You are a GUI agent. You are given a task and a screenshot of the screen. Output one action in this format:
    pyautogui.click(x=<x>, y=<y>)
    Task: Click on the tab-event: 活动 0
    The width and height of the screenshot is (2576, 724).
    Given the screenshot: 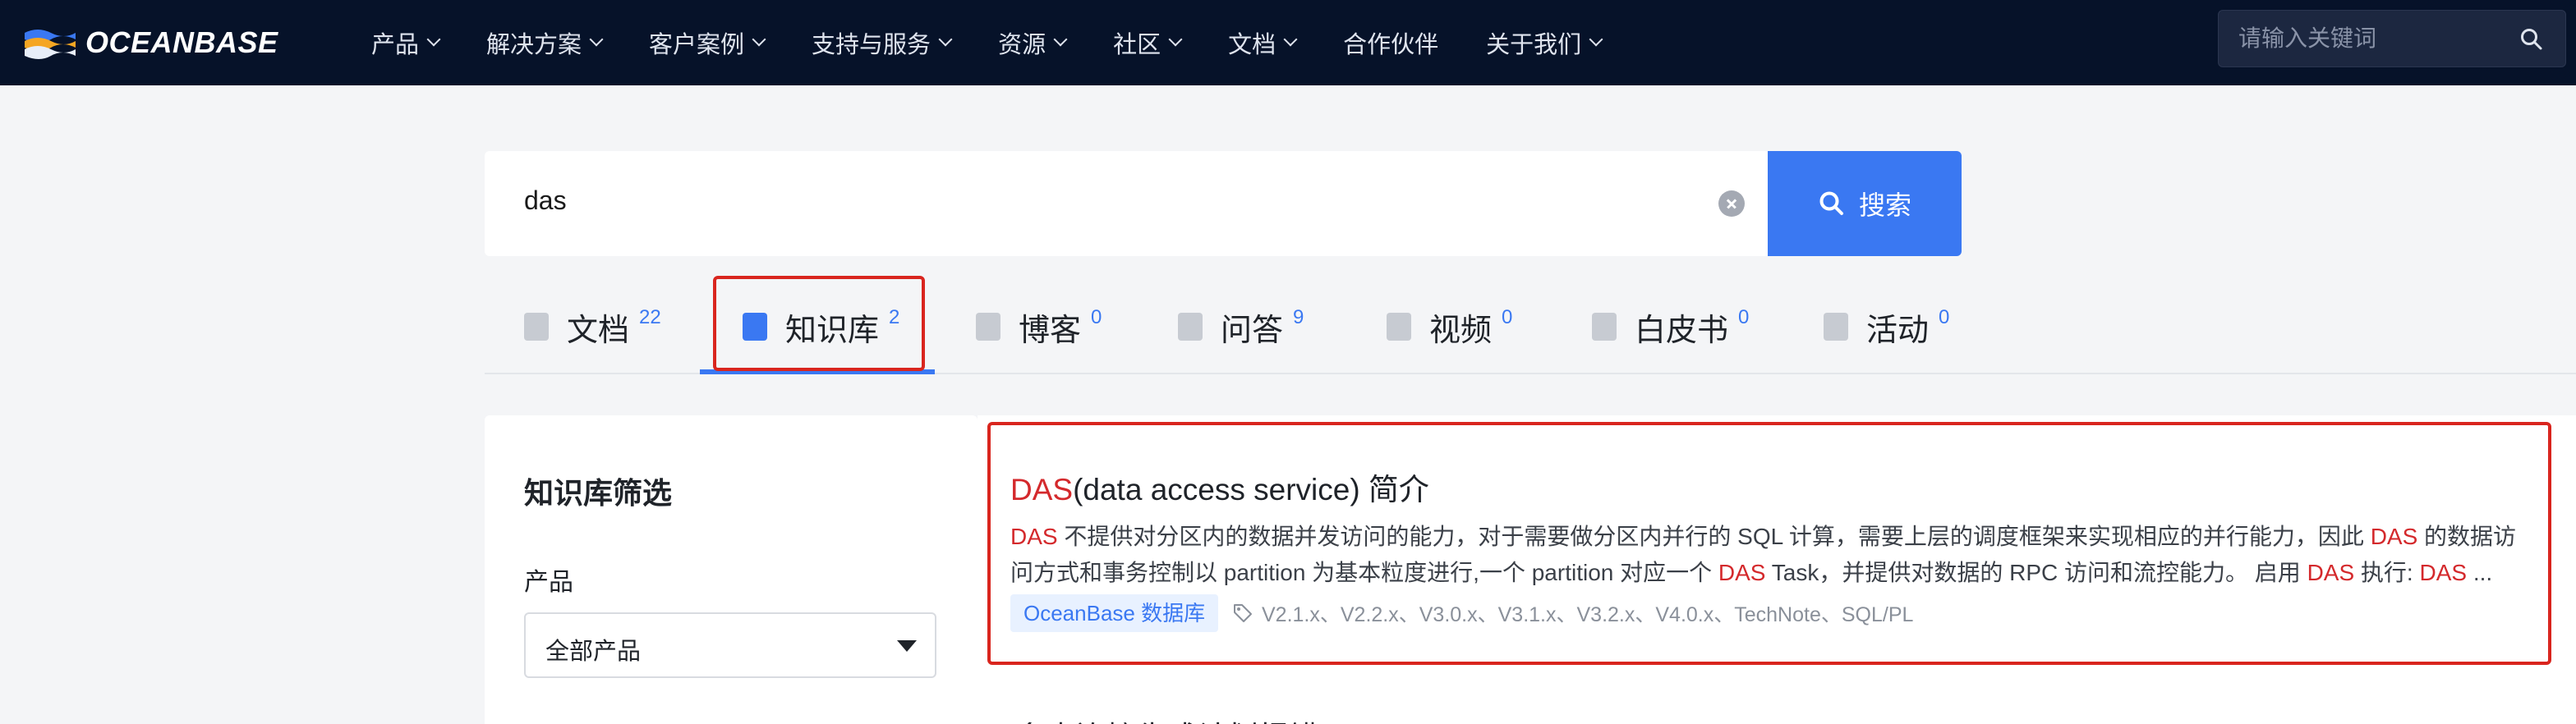 What is the action you would take?
    pyautogui.click(x=1886, y=326)
    